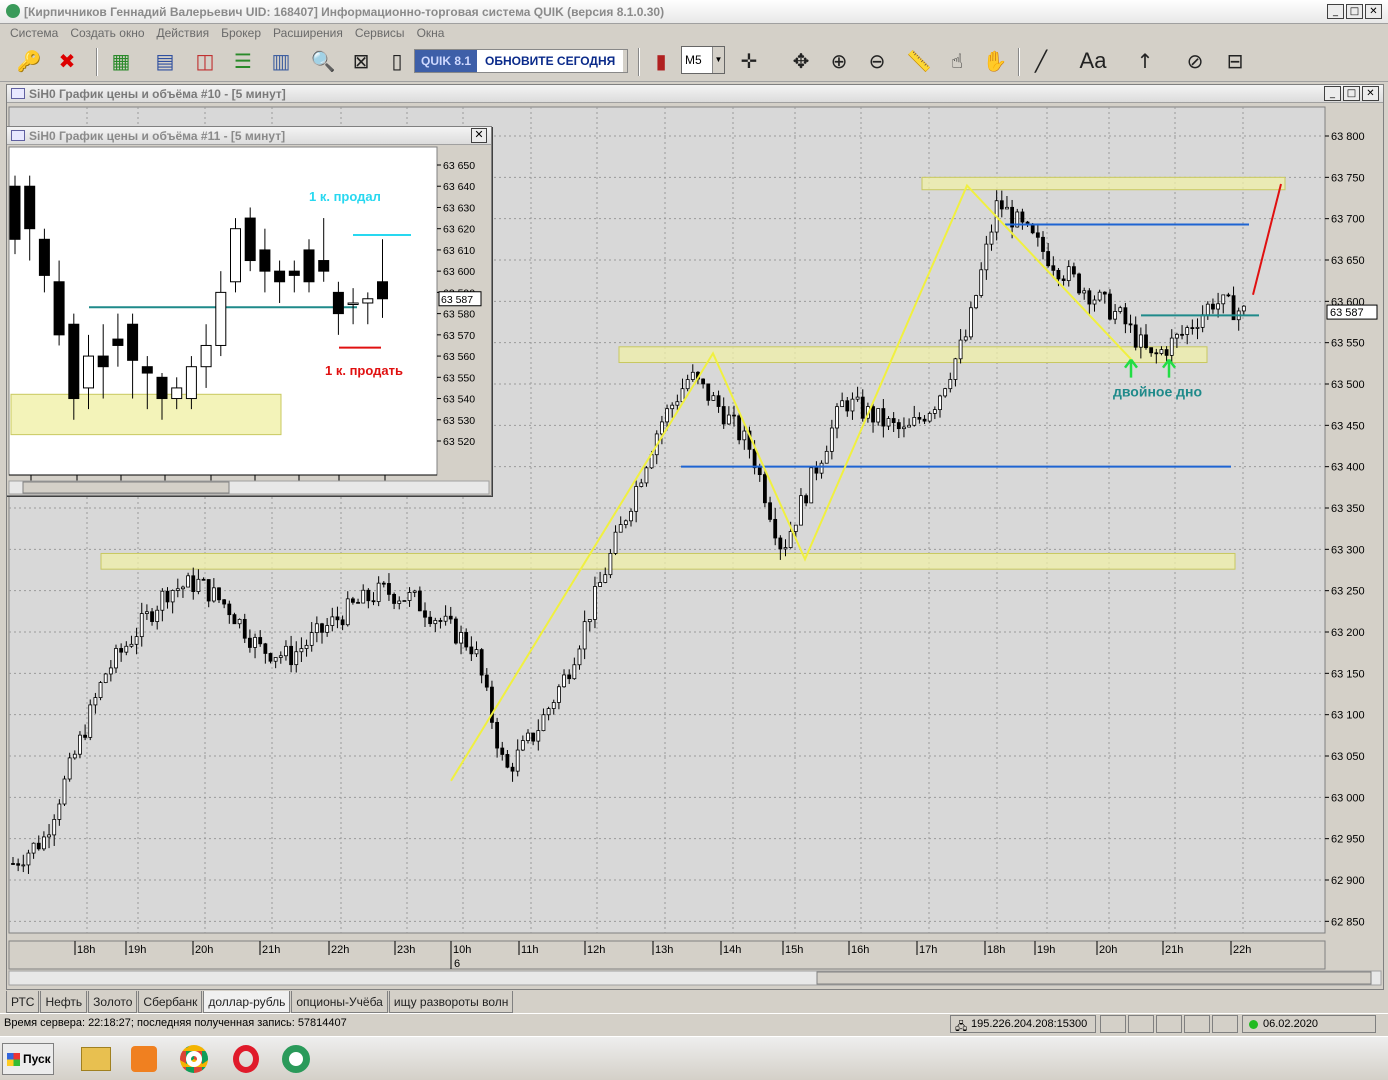 The height and width of the screenshot is (1080, 1388). I want to click on search-table-icon: 🔍, so click(323, 61).